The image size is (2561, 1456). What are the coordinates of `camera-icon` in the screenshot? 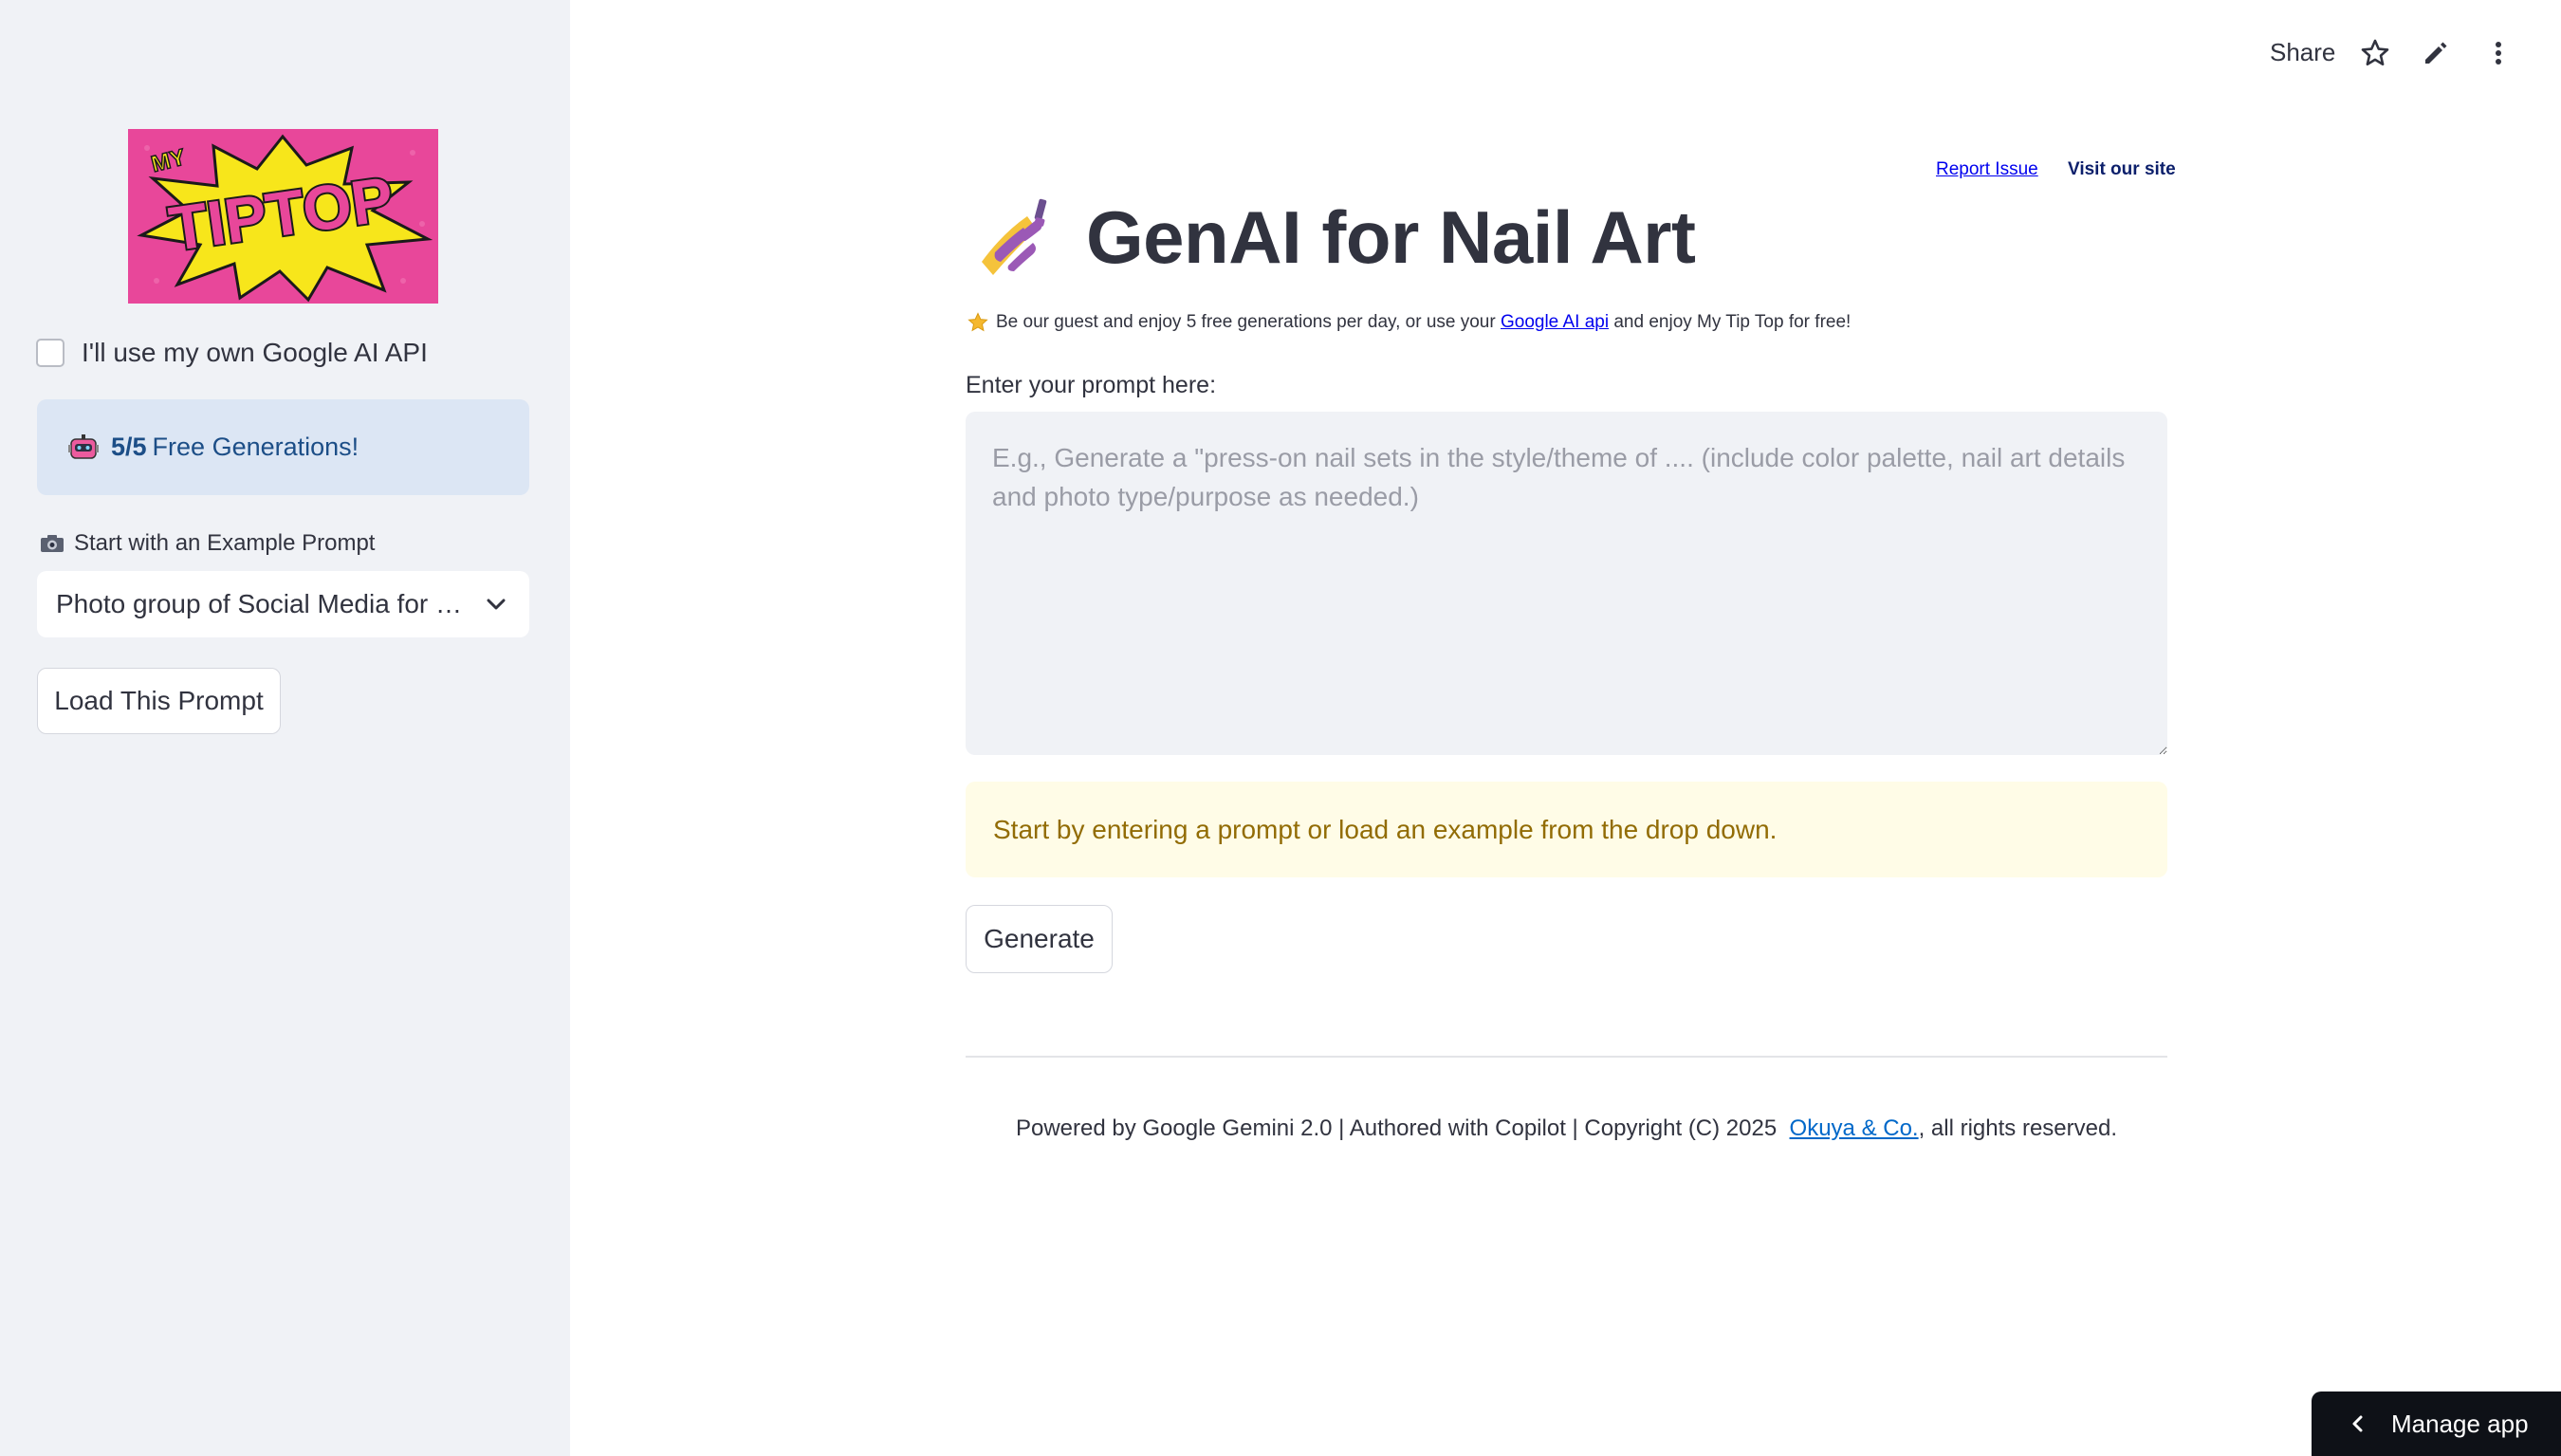 It's located at (52, 543).